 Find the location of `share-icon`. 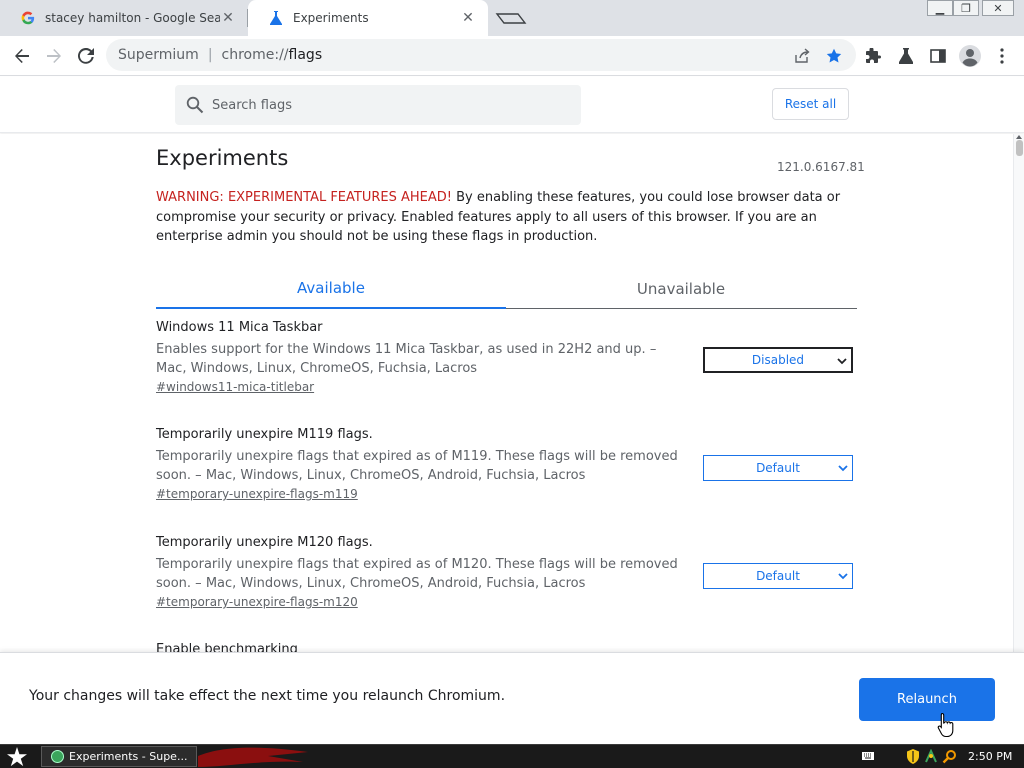

share-icon is located at coordinates (802, 55).